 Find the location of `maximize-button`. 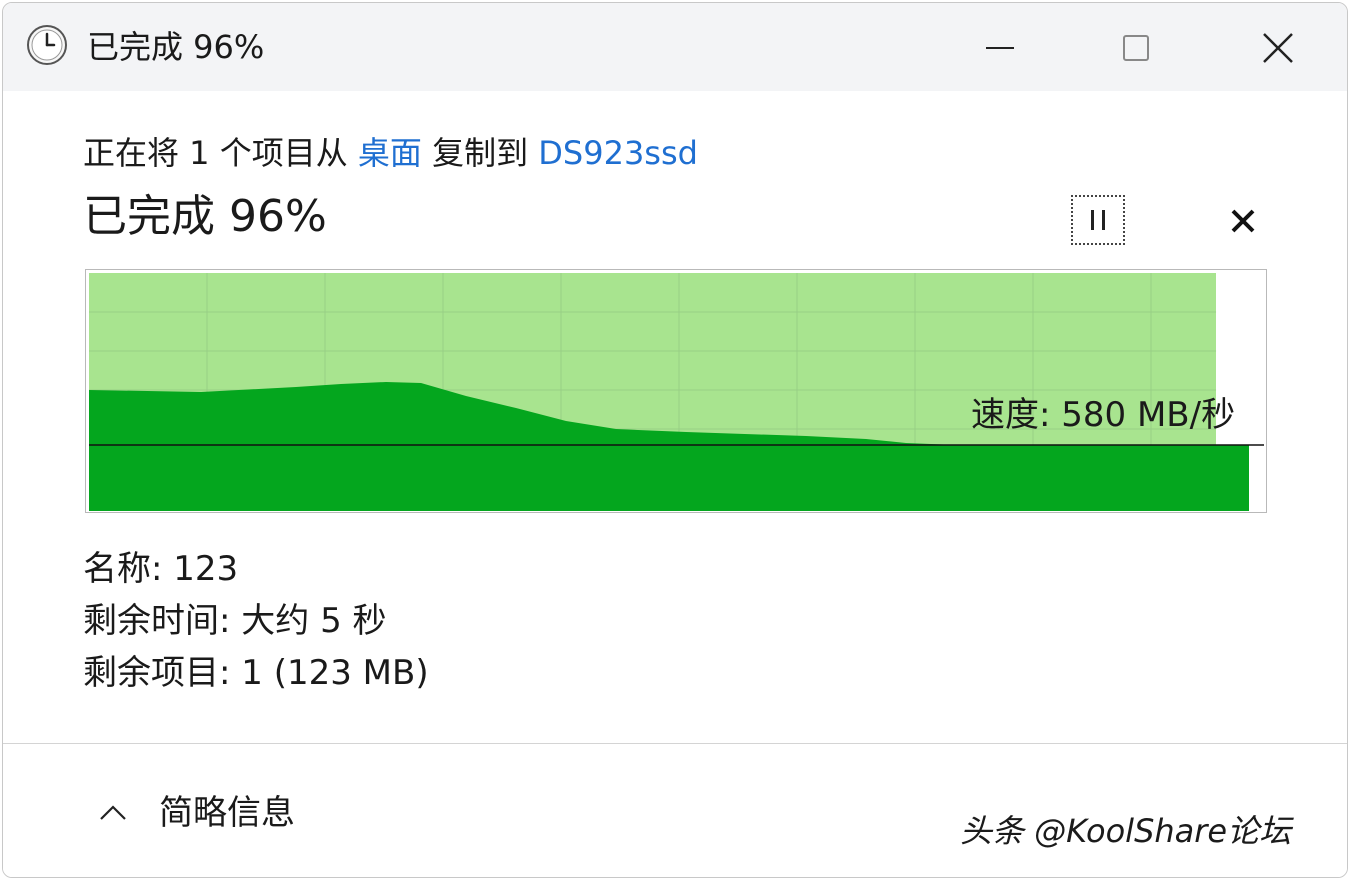

maximize-button is located at coordinates (1136, 48).